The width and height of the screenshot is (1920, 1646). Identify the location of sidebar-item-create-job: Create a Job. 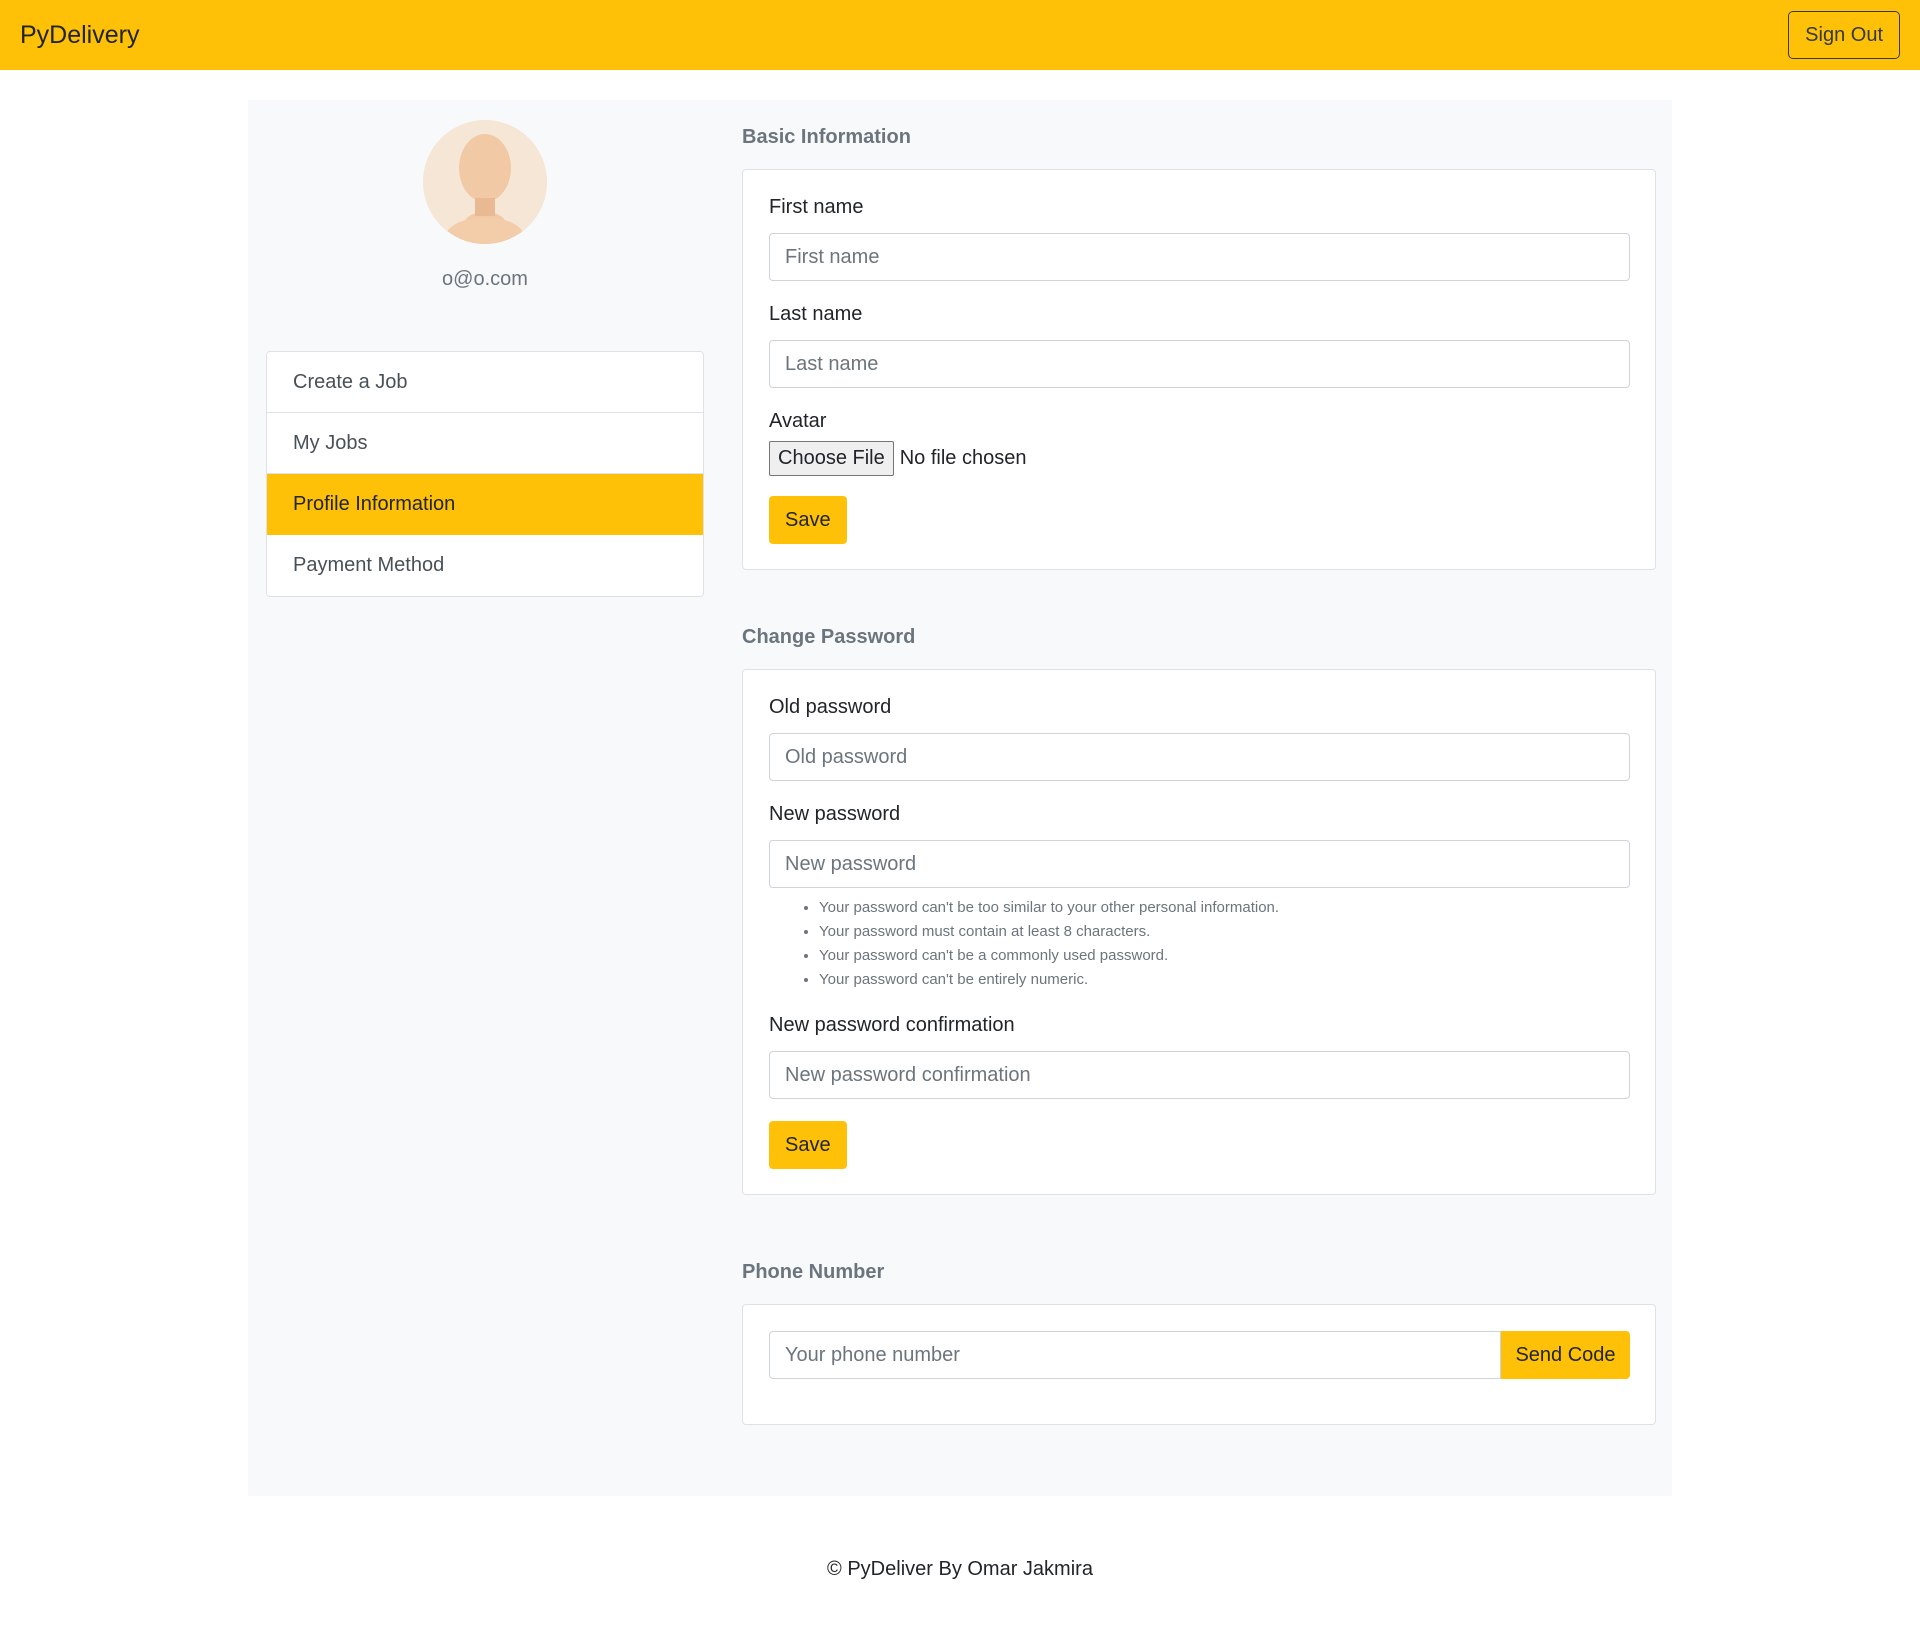
(485, 382).